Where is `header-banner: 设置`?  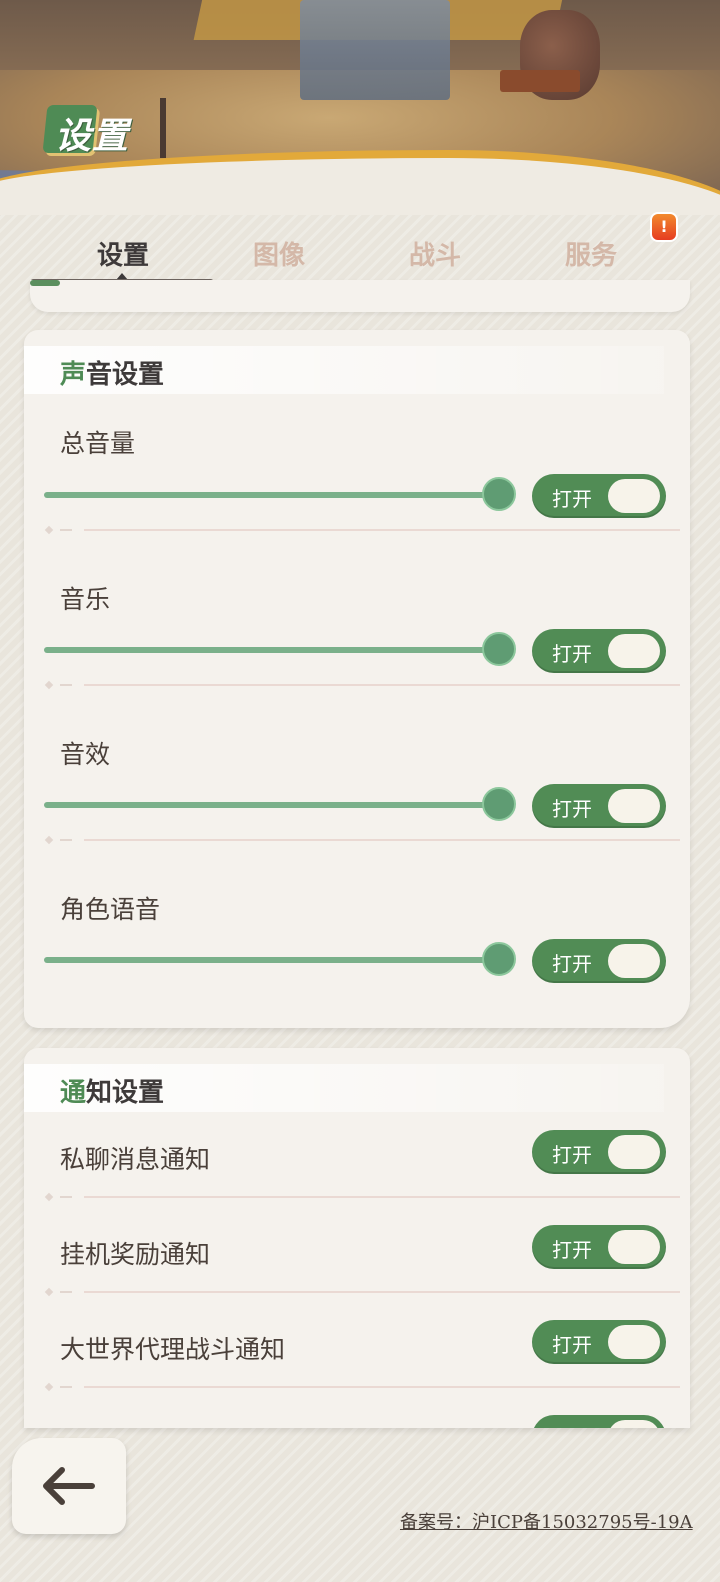 header-banner: 设置 is located at coordinates (360, 107).